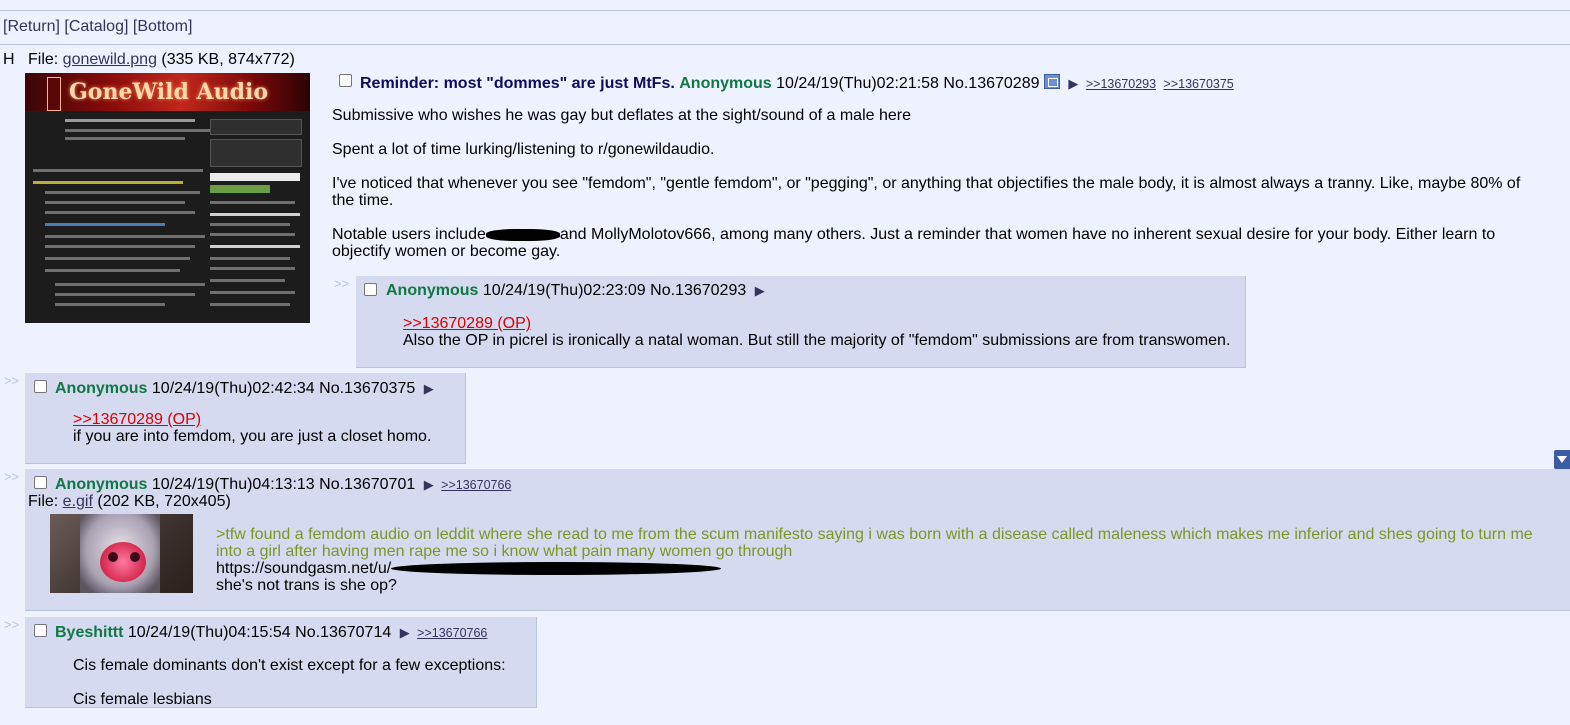 The height and width of the screenshot is (725, 1570). Describe the element at coordinates (142, 699) in the screenshot. I see `reply-text: Cis female lesbians` at that location.